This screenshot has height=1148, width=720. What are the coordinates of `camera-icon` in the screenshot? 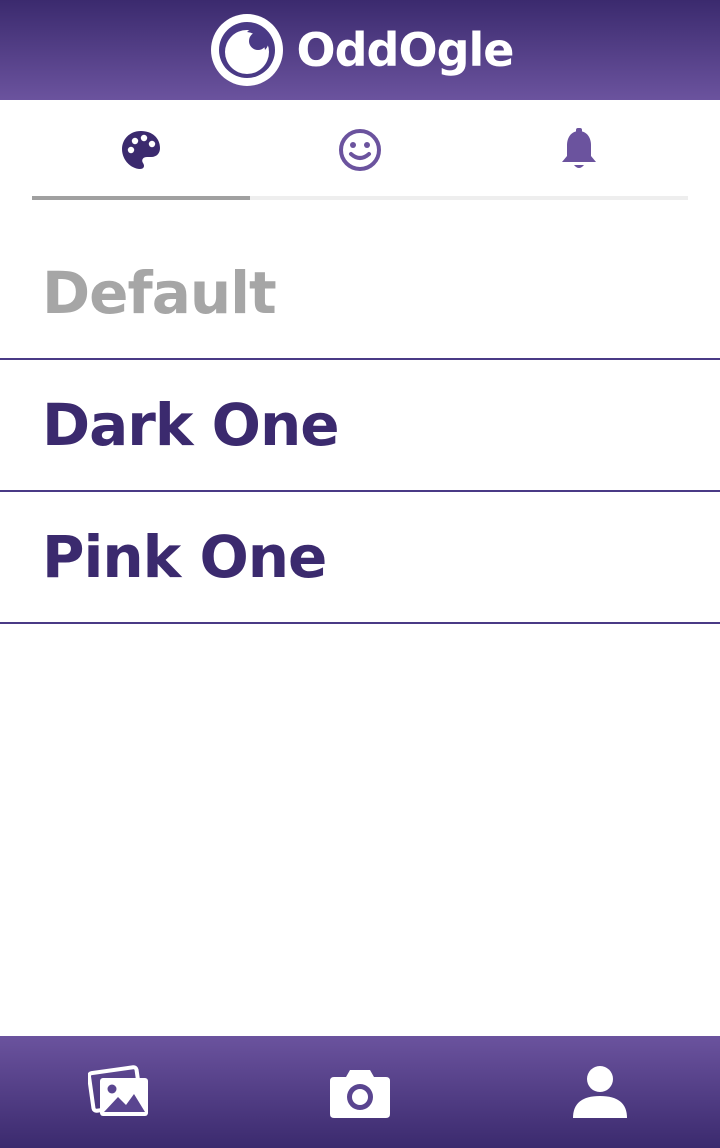 It's located at (360, 1094).